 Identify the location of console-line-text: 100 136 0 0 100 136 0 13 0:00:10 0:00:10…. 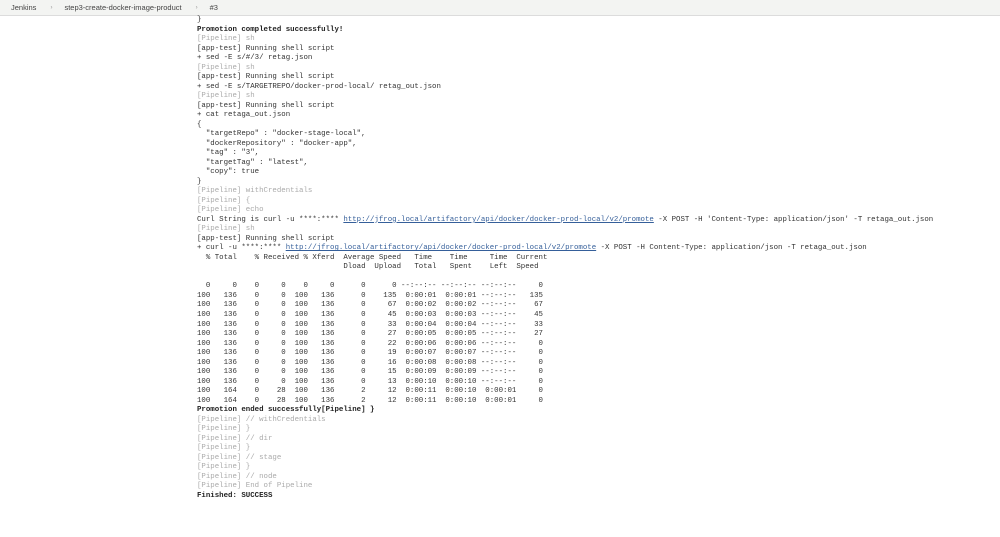
(370, 381).